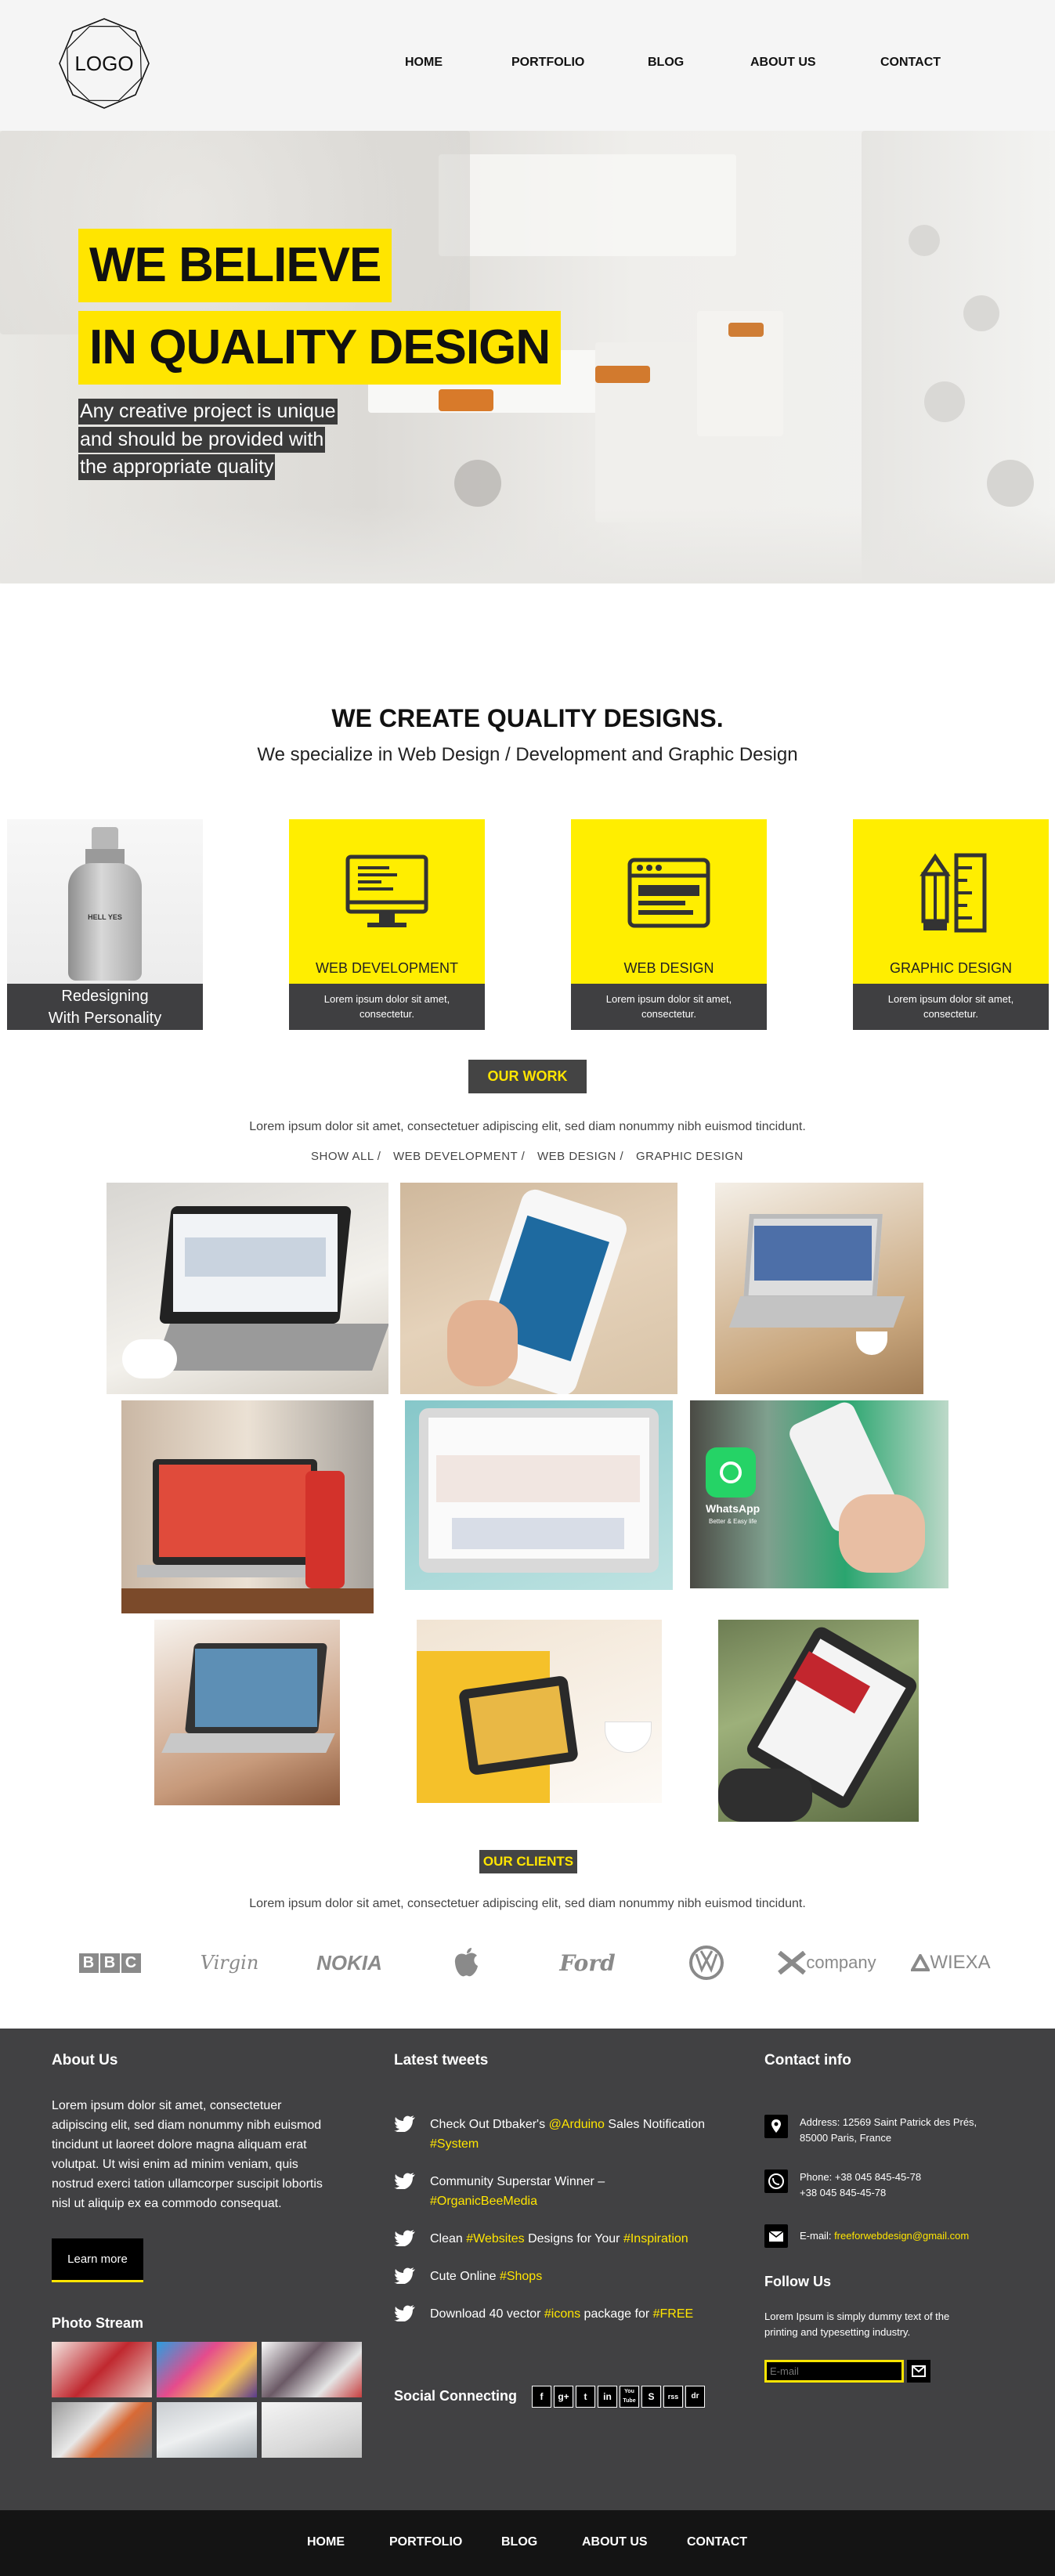 The height and width of the screenshot is (2576, 1055). What do you see at coordinates (776, 2181) in the screenshot?
I see `whatsapp-phone-icon` at bounding box center [776, 2181].